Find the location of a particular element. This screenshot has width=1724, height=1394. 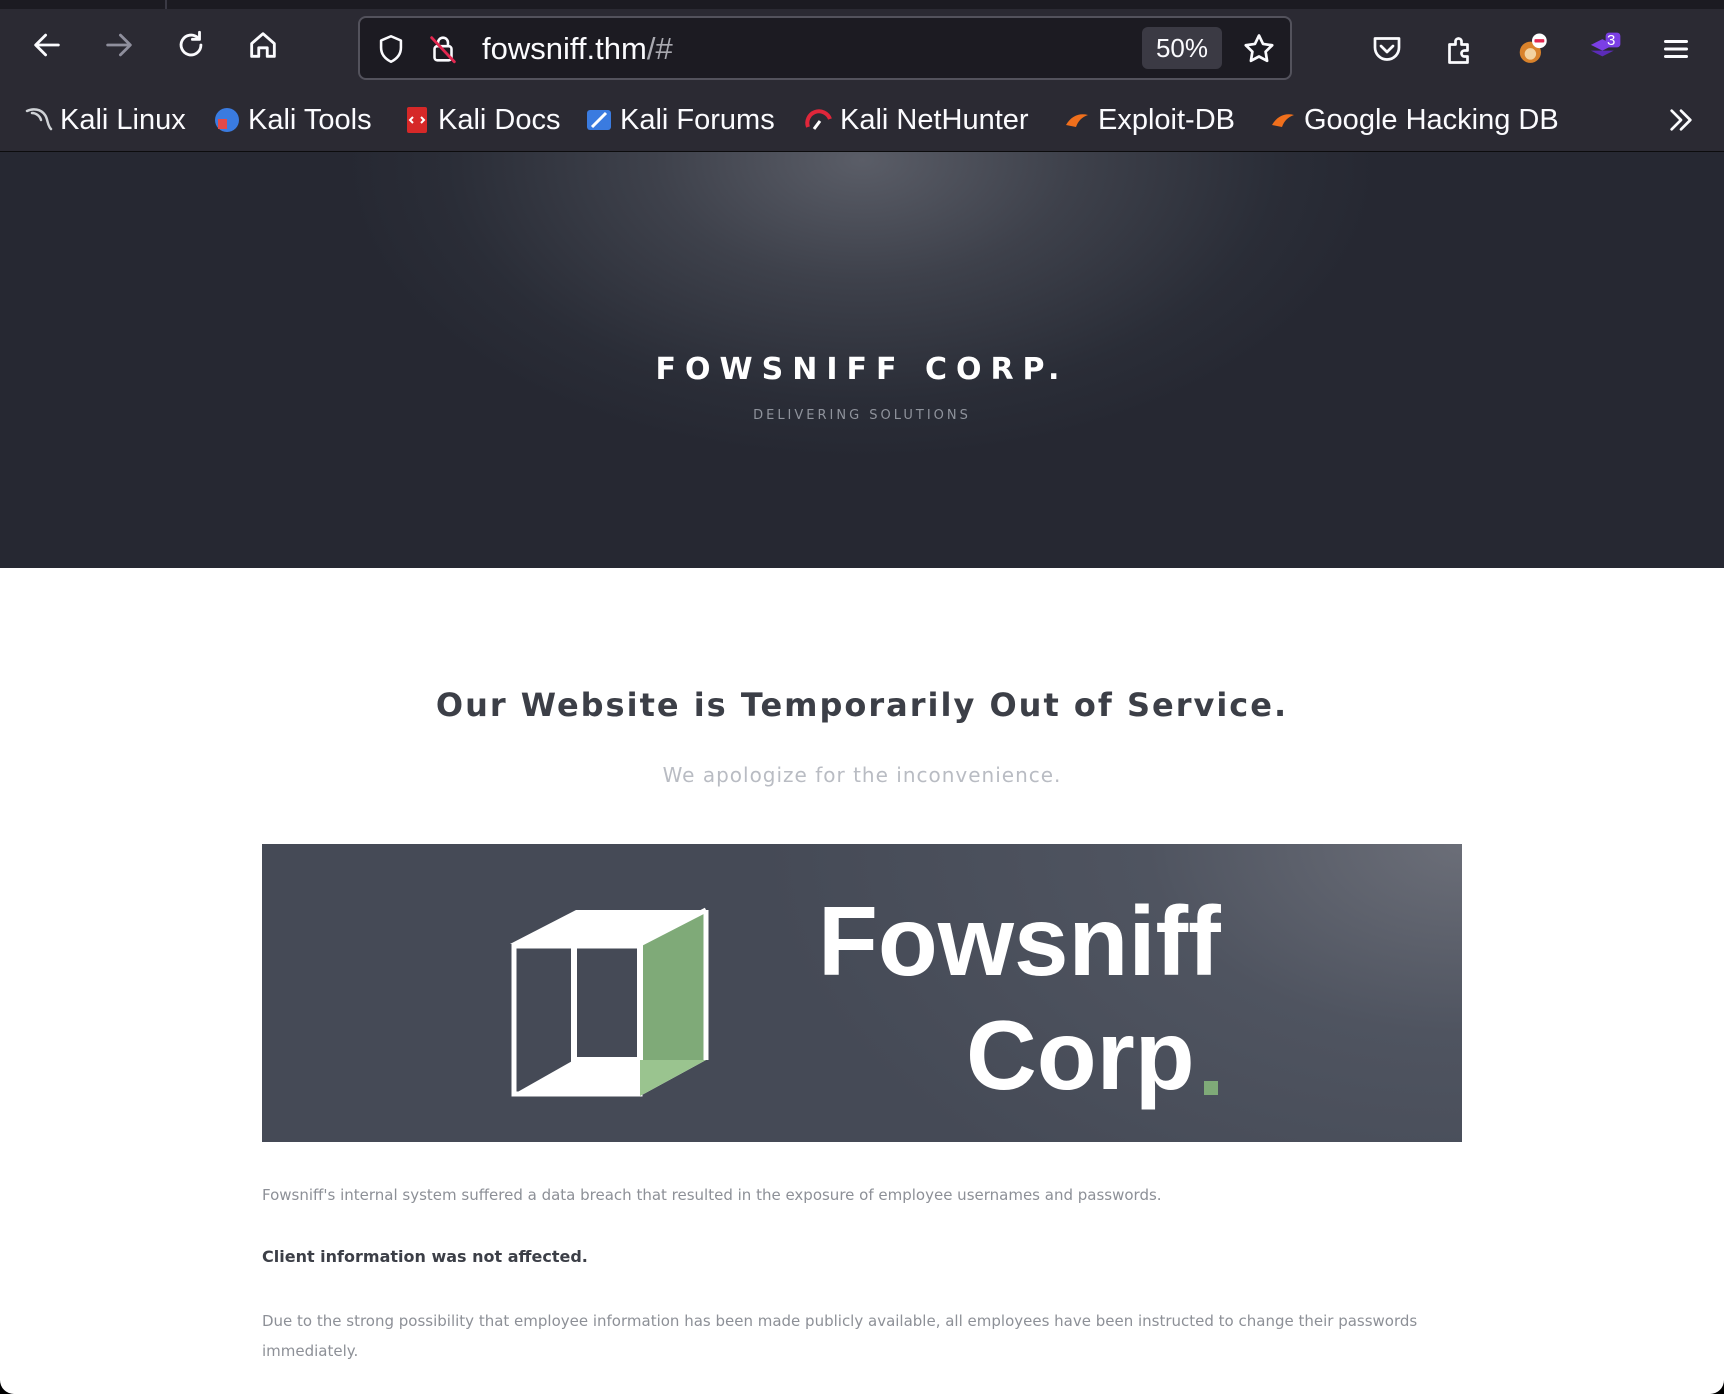

url-bar: fowsniff.thm/# 50% is located at coordinates (825, 48).